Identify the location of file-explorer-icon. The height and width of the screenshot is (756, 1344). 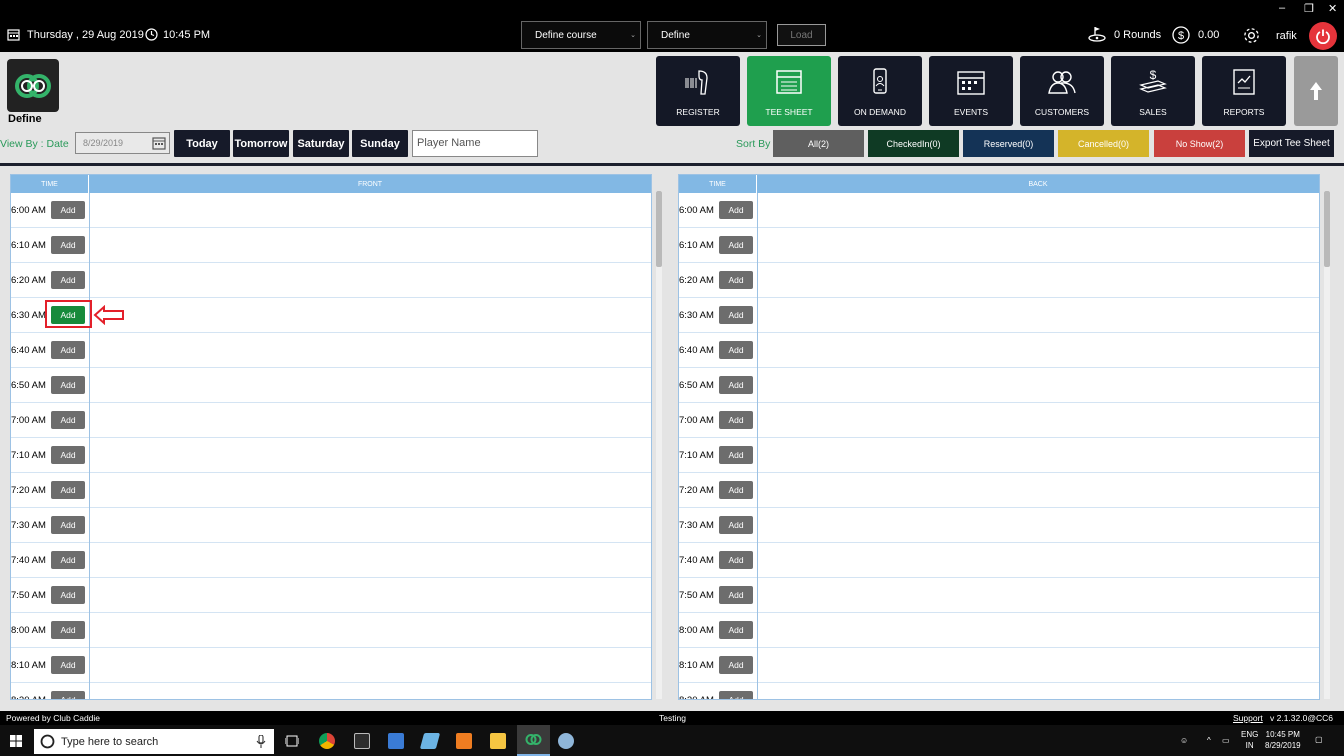
(498, 741).